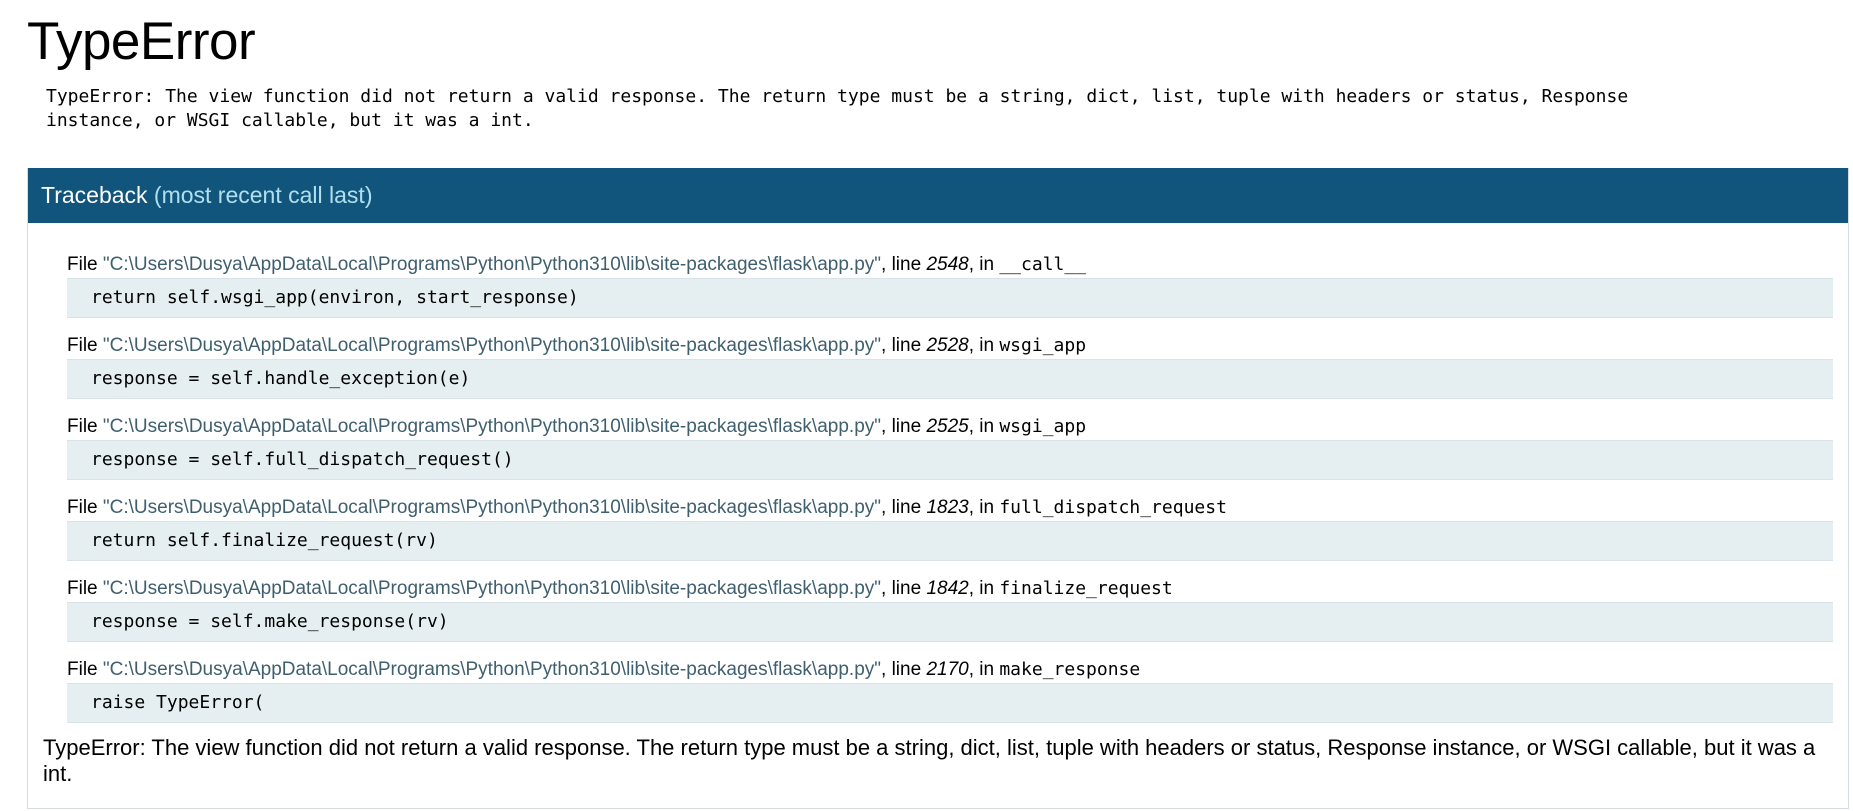 The width and height of the screenshot is (1853, 811). I want to click on frame-function: __call__, so click(1043, 264).